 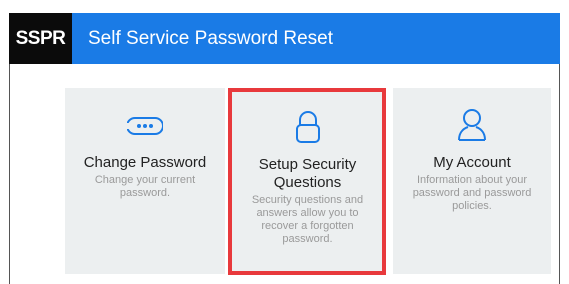 I want to click on tile-title: Change Password, so click(x=145, y=162).